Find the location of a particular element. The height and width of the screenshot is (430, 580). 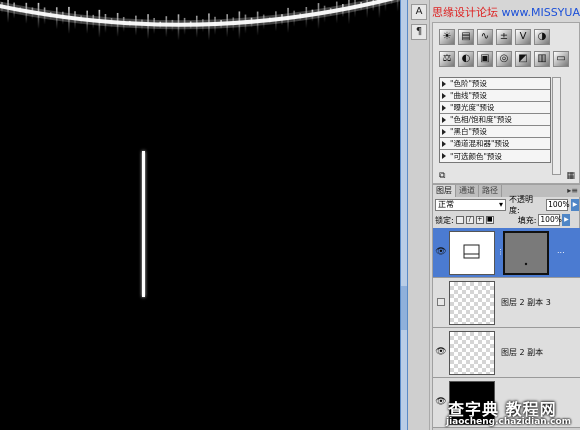

character-panel-button: A is located at coordinates (419, 12).